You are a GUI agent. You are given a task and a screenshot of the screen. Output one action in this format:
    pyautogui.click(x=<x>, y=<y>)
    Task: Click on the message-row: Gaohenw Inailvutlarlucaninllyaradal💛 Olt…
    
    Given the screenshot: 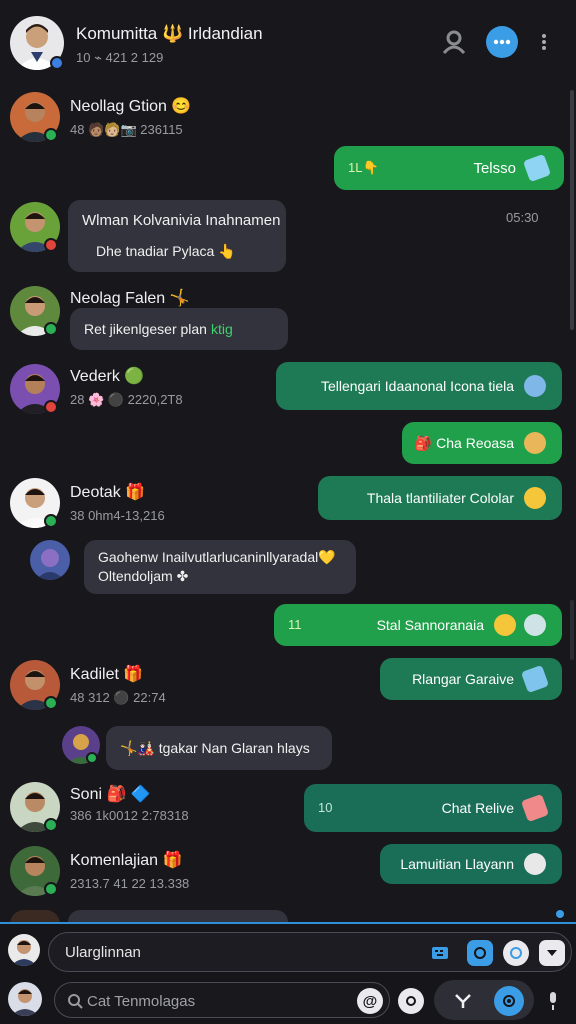 What is the action you would take?
    pyautogui.click(x=288, y=567)
    